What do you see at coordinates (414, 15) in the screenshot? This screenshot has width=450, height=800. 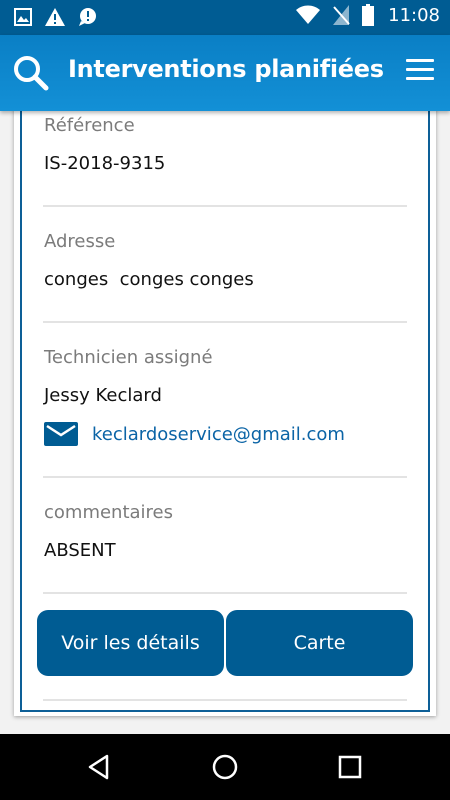 I see `status-time: 11:08` at bounding box center [414, 15].